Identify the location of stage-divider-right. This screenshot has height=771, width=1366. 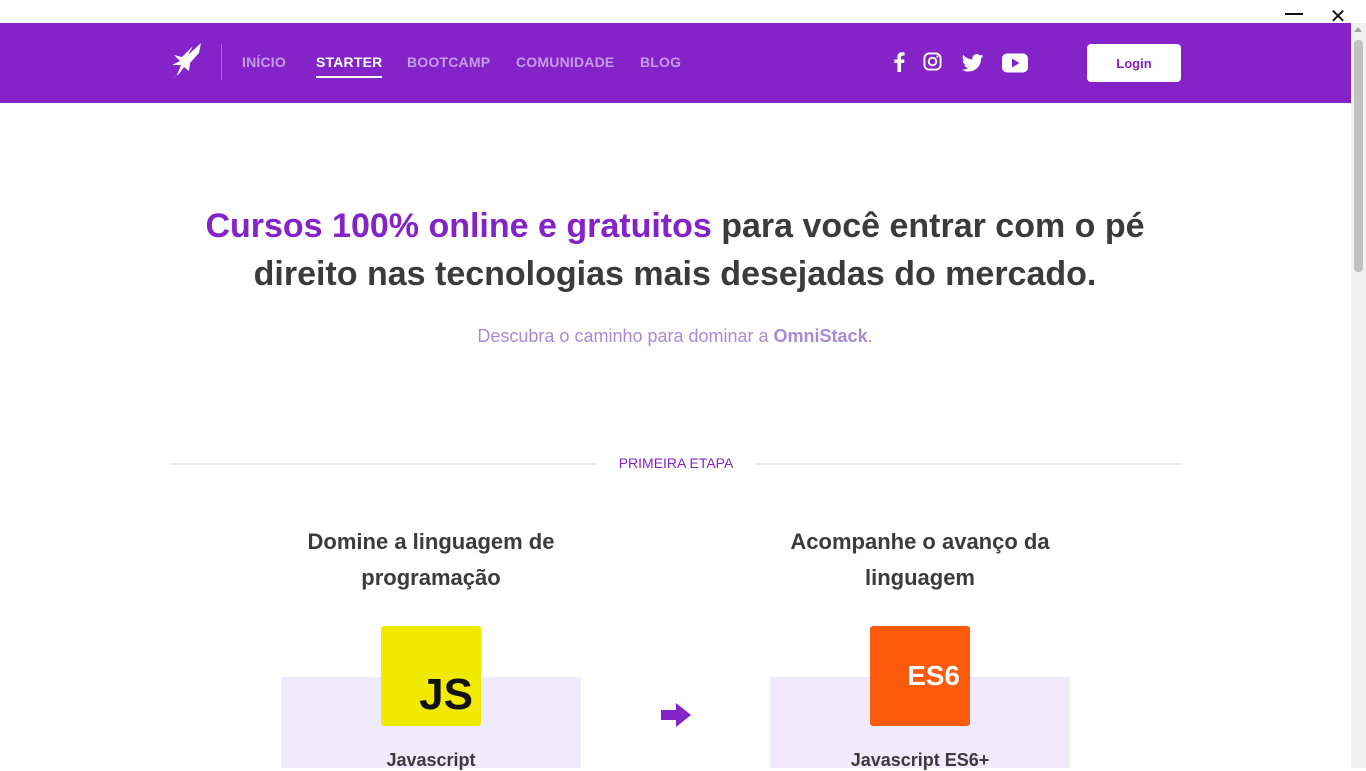
(968, 464).